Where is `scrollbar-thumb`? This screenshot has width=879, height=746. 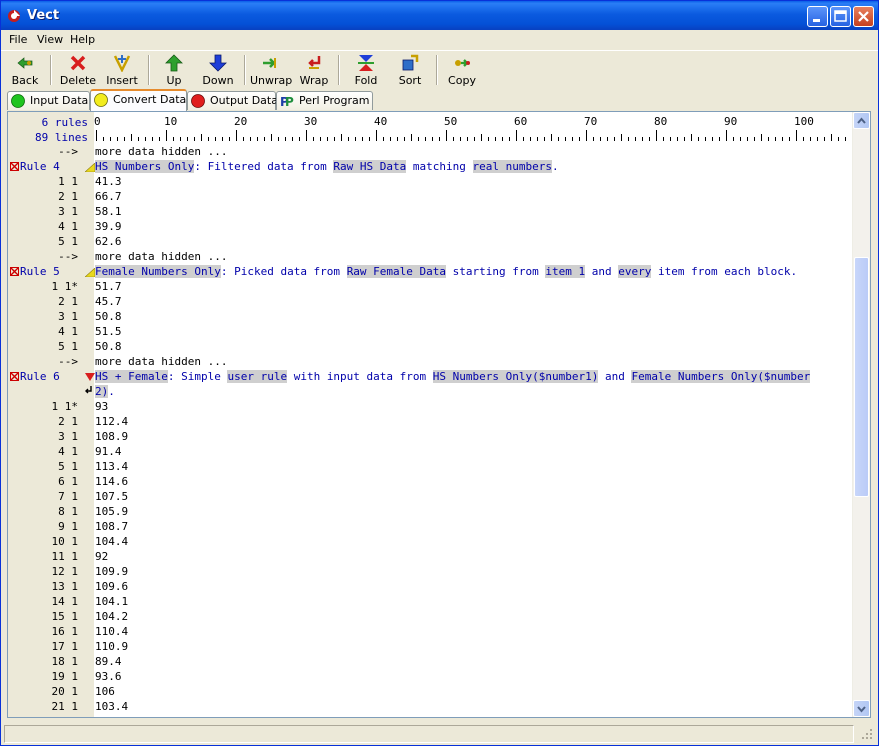
scrollbar-thumb is located at coordinates (861, 377).